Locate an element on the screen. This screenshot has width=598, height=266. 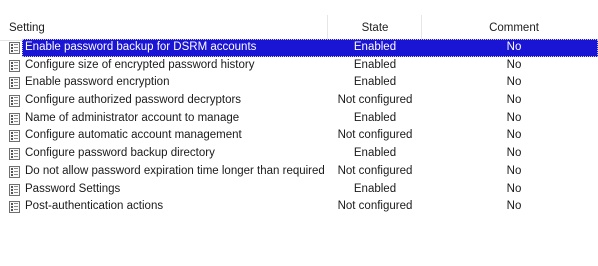
column-header-setting: Setting is located at coordinates (27, 27).